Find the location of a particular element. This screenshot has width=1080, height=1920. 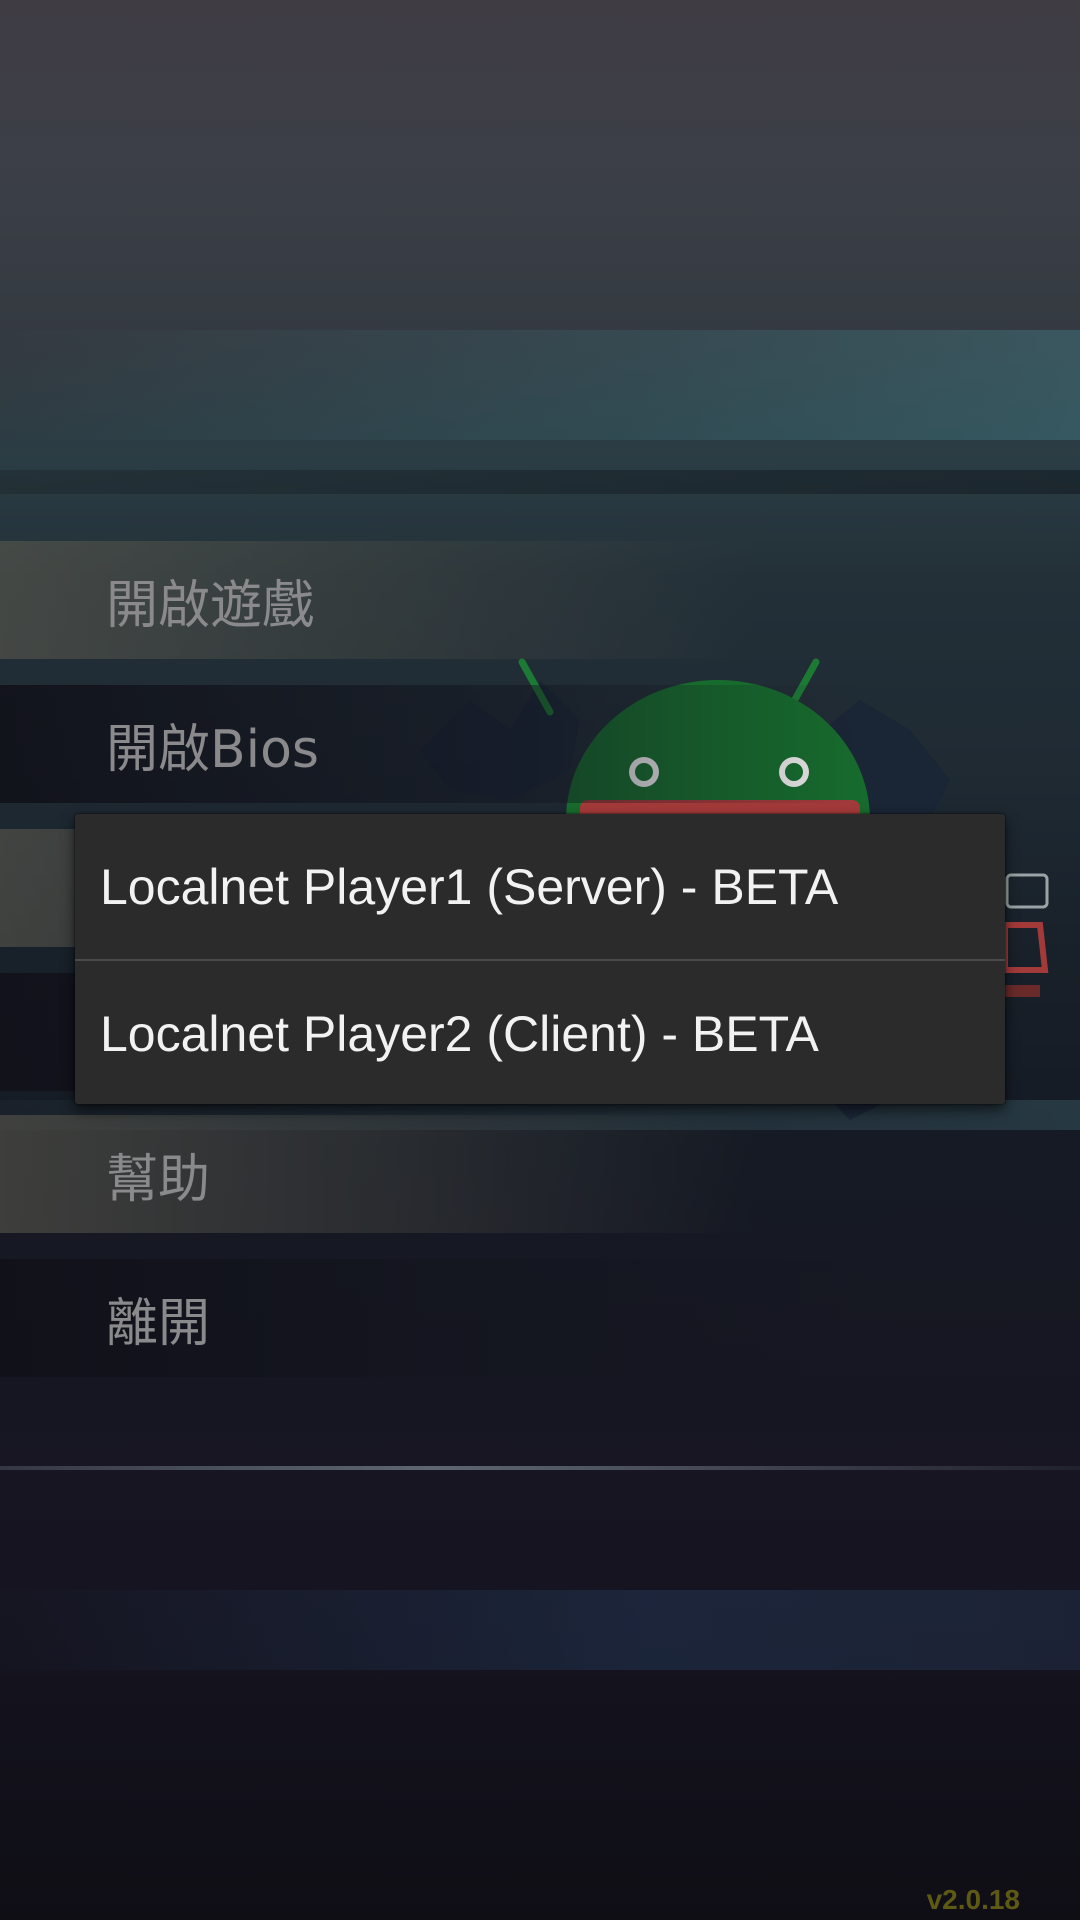

menu-item-help: 幫助 is located at coordinates (540, 1174).